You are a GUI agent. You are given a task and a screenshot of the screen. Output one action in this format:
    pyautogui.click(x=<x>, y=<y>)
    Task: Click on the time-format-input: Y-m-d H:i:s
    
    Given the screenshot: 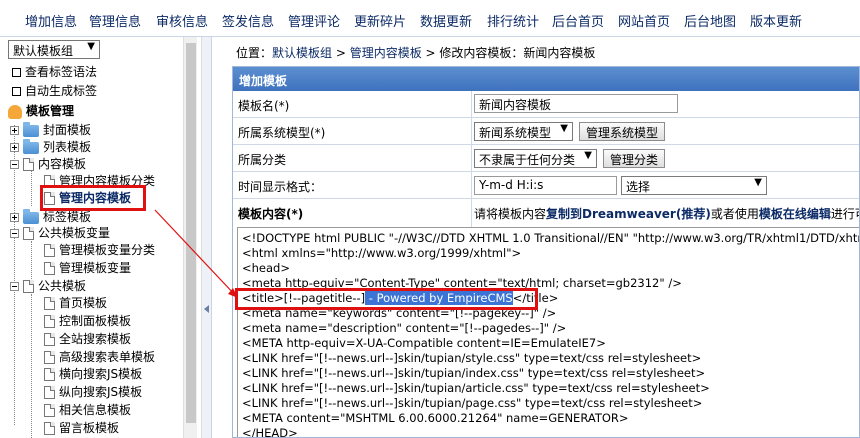 What is the action you would take?
    pyautogui.click(x=545, y=185)
    